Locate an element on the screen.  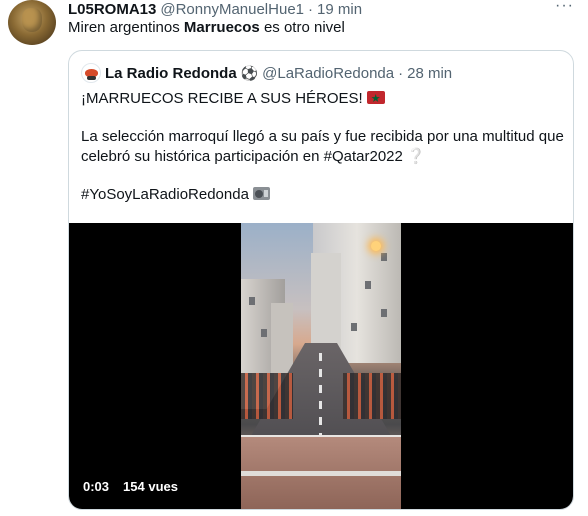
tweet-text: Miren argentinos Marruecos es otro nivel is located at coordinates (206, 28).